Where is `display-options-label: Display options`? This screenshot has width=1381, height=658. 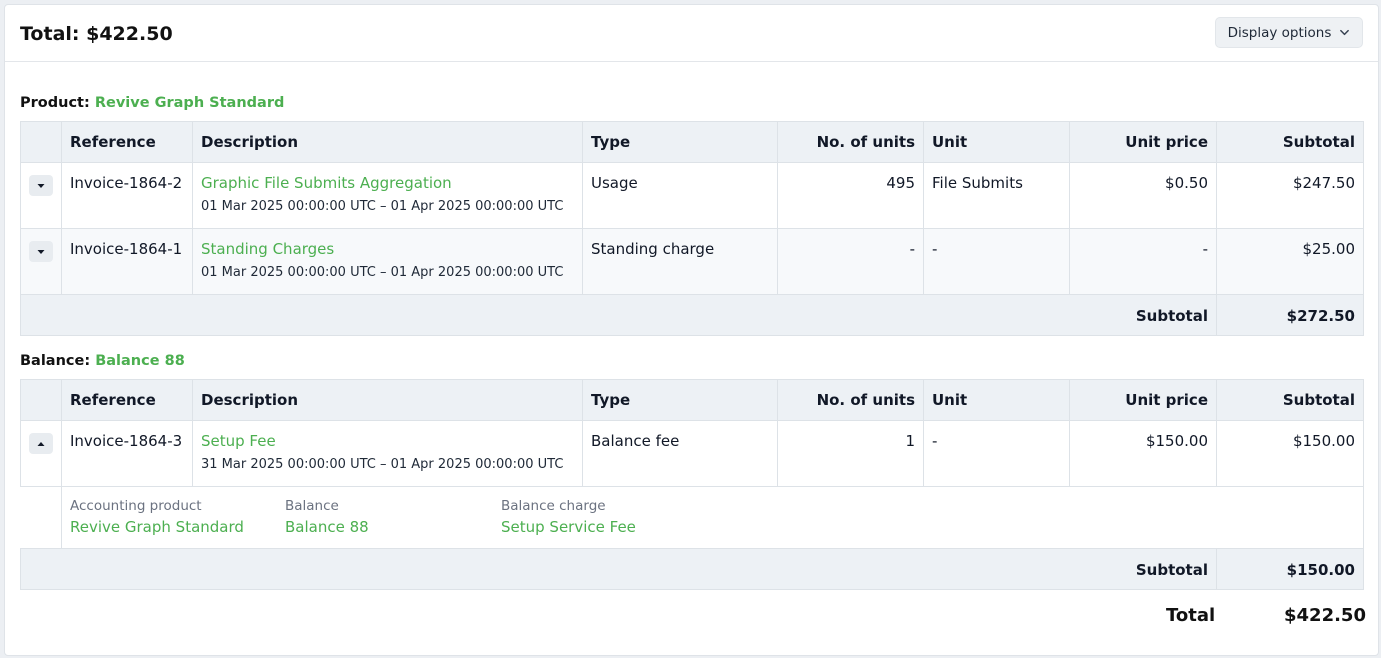
display-options-label: Display options is located at coordinates (1279, 32).